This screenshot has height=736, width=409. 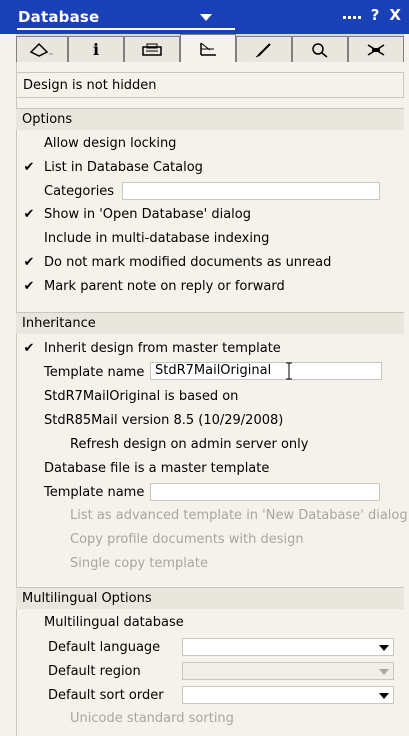 What do you see at coordinates (55, 515) in the screenshot?
I see `list-advanced-checkbox` at bounding box center [55, 515].